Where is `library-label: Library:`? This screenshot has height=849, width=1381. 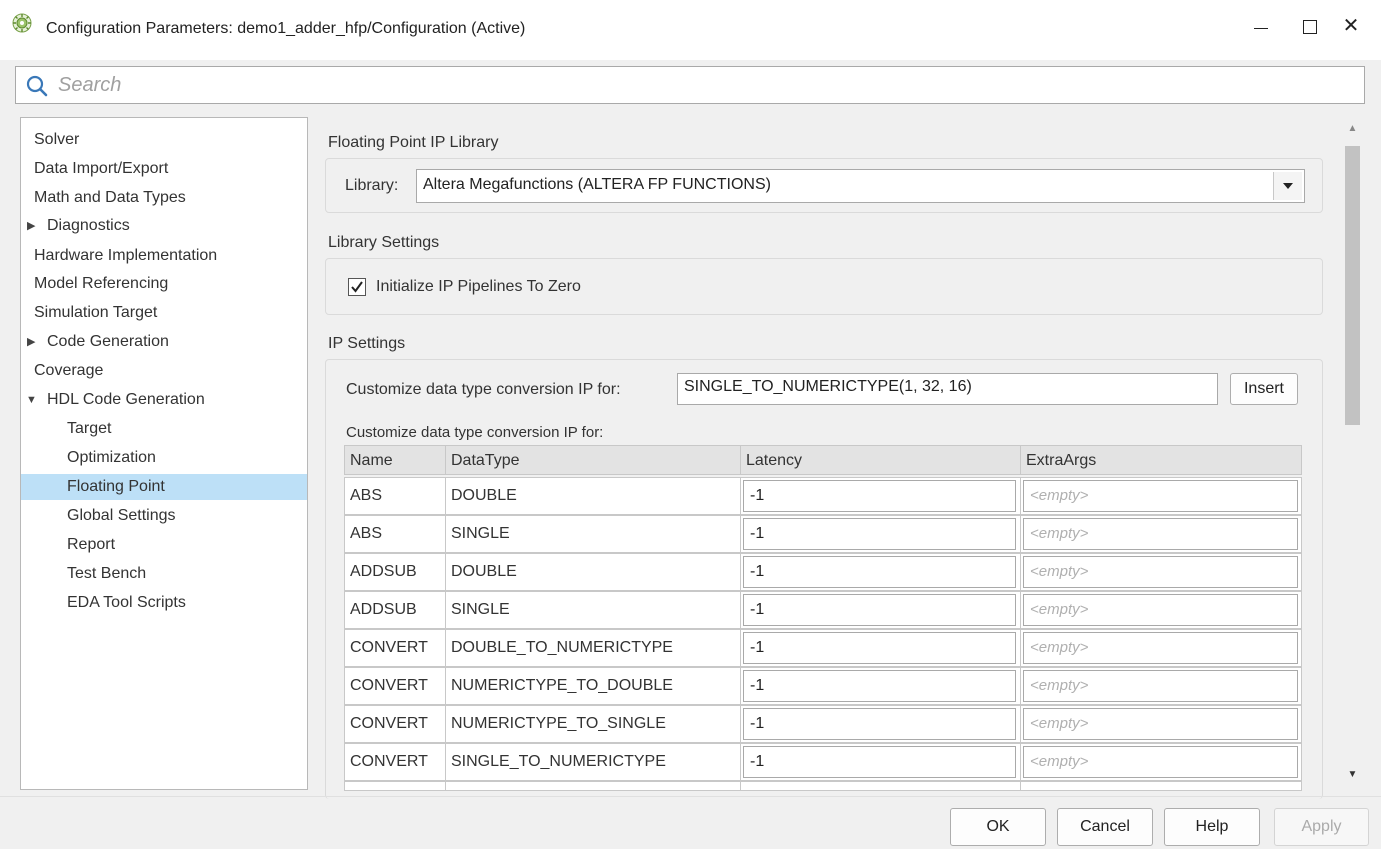
library-label: Library: is located at coordinates (372, 185).